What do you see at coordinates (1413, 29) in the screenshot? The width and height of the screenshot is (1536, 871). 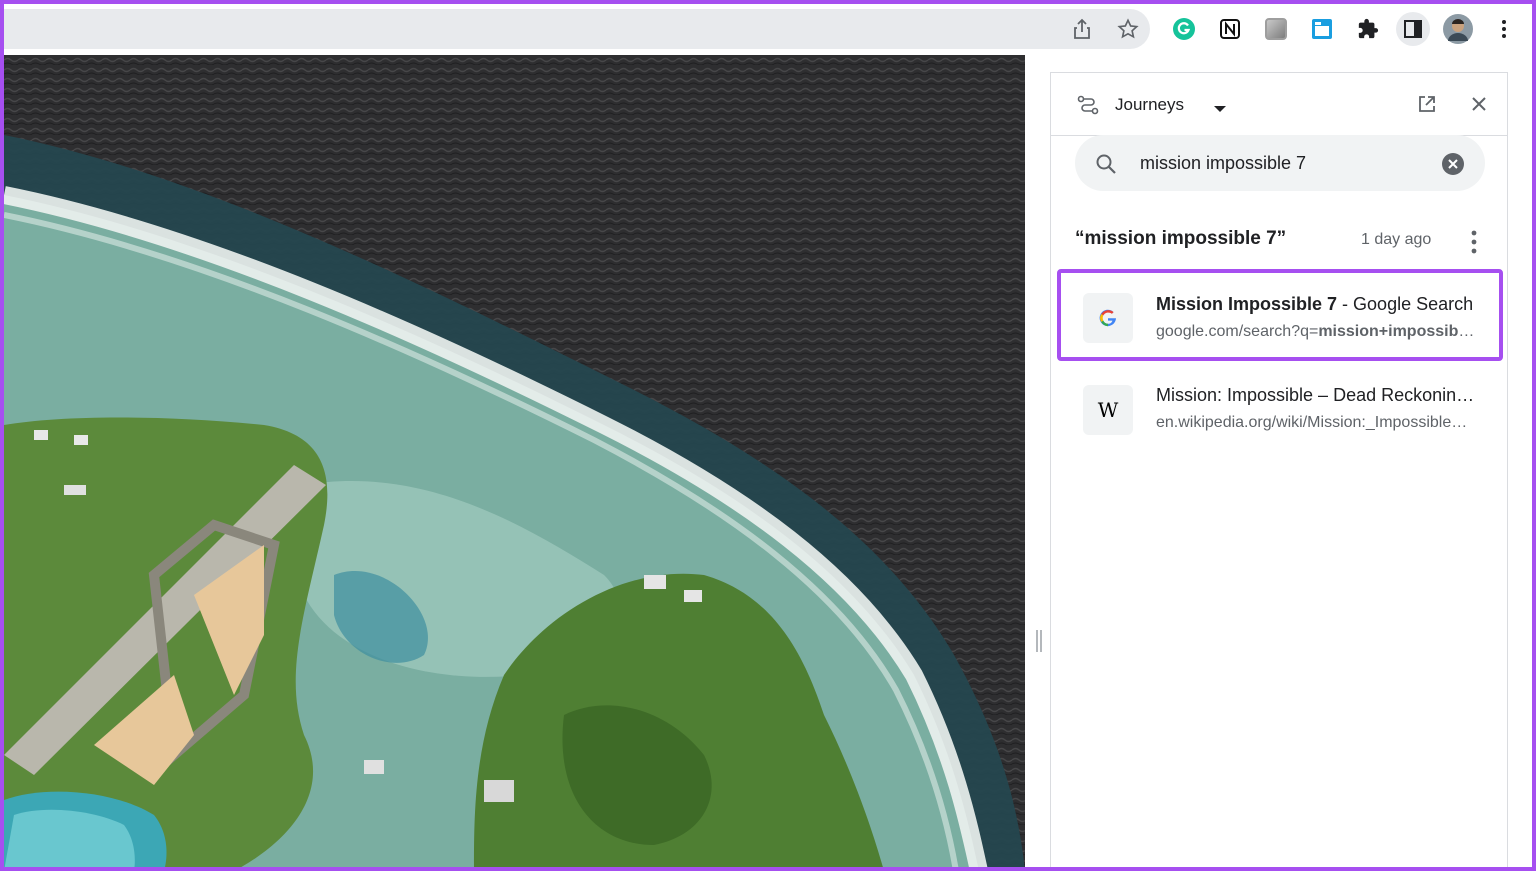 I see `side-panel-icon` at bounding box center [1413, 29].